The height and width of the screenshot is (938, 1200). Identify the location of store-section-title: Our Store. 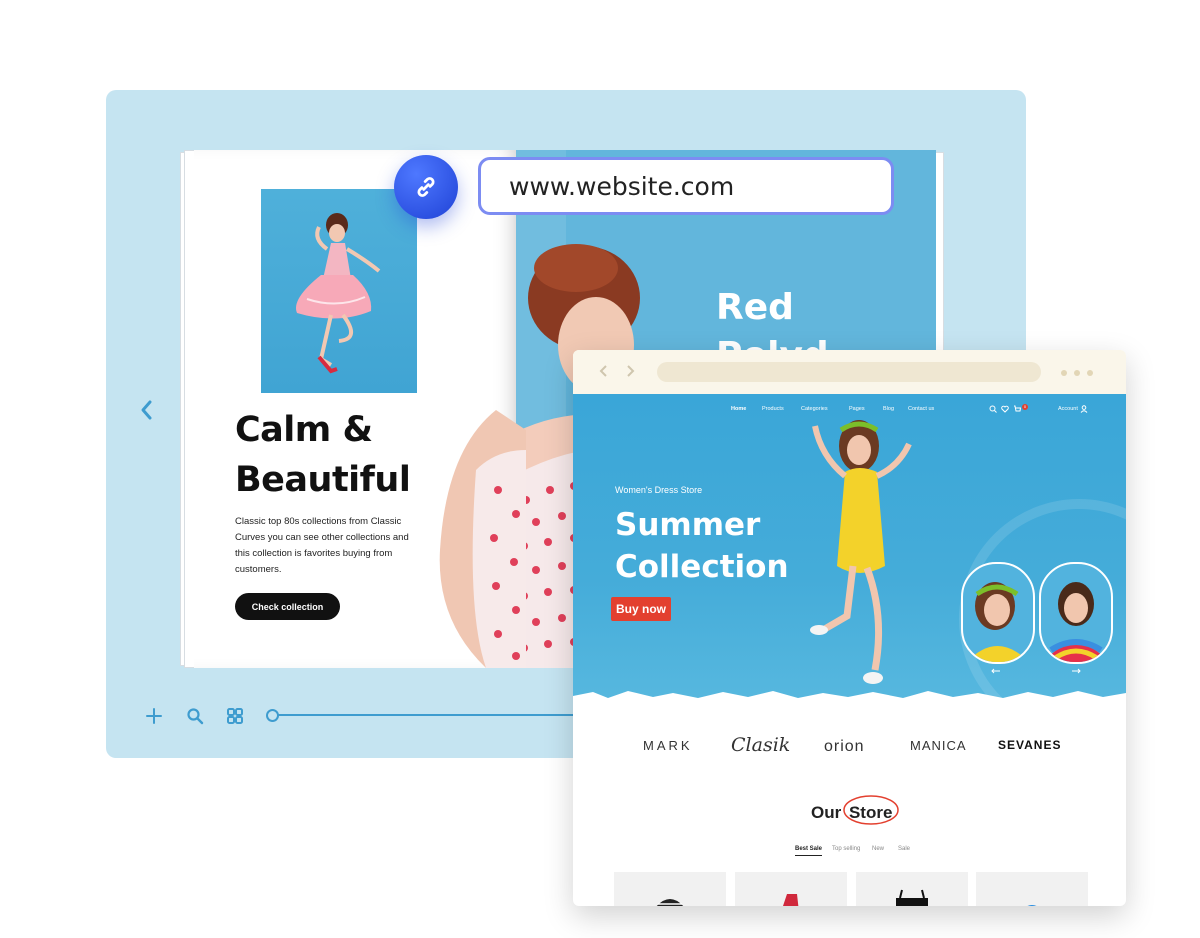
(855, 810).